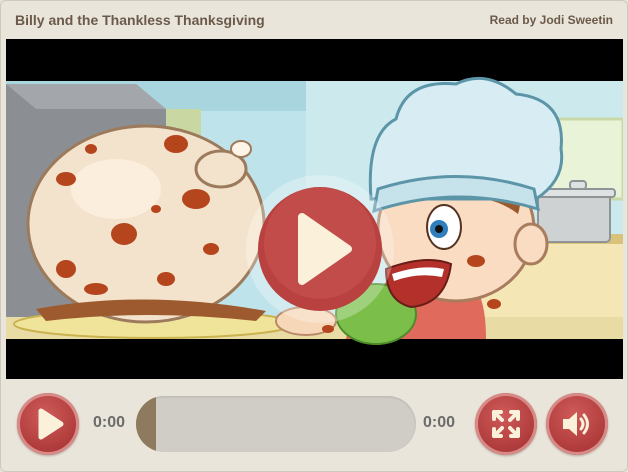  What do you see at coordinates (551, 20) in the screenshot?
I see `narrator-credit: Read by Jodi Sweetin` at bounding box center [551, 20].